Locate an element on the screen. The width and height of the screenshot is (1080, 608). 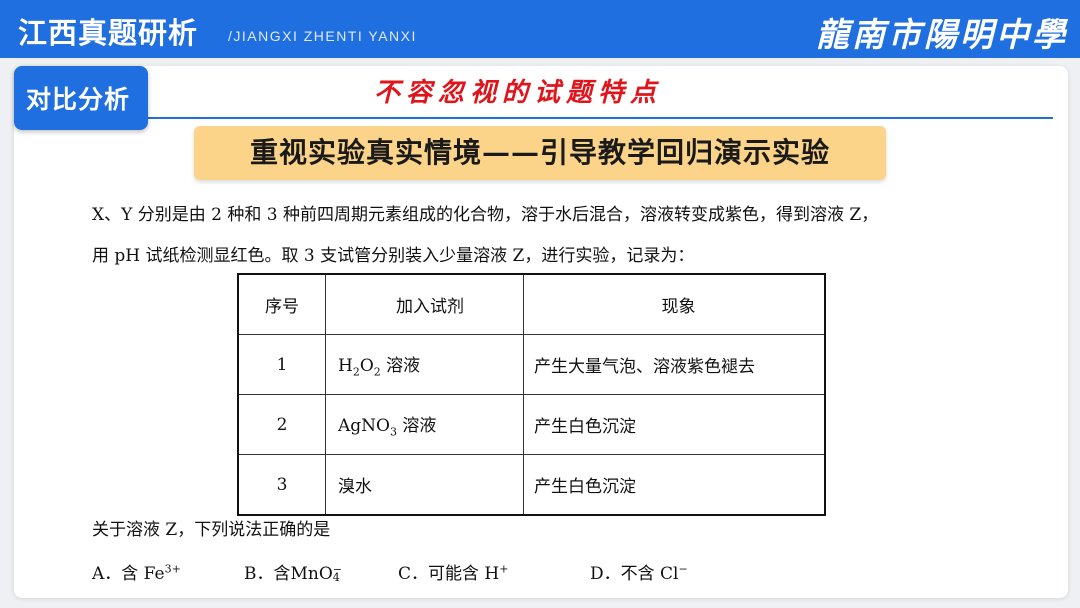
question-line-2: 用 pH 试纸检测显红色。取 3 支试管分别装入少量溶液 Z，进行实验，记录为： is located at coordinates (393, 256).